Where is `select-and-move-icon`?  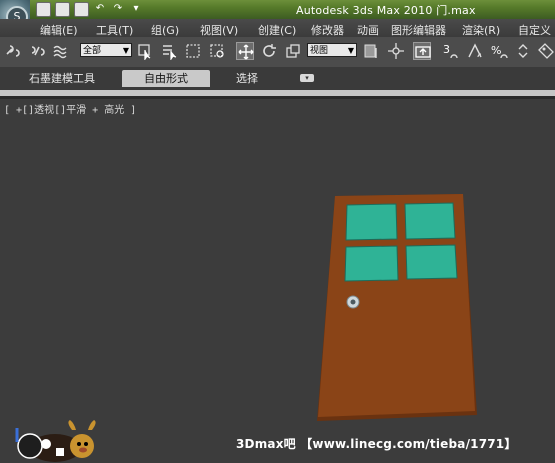
select-and-move-icon is located at coordinates (245, 51).